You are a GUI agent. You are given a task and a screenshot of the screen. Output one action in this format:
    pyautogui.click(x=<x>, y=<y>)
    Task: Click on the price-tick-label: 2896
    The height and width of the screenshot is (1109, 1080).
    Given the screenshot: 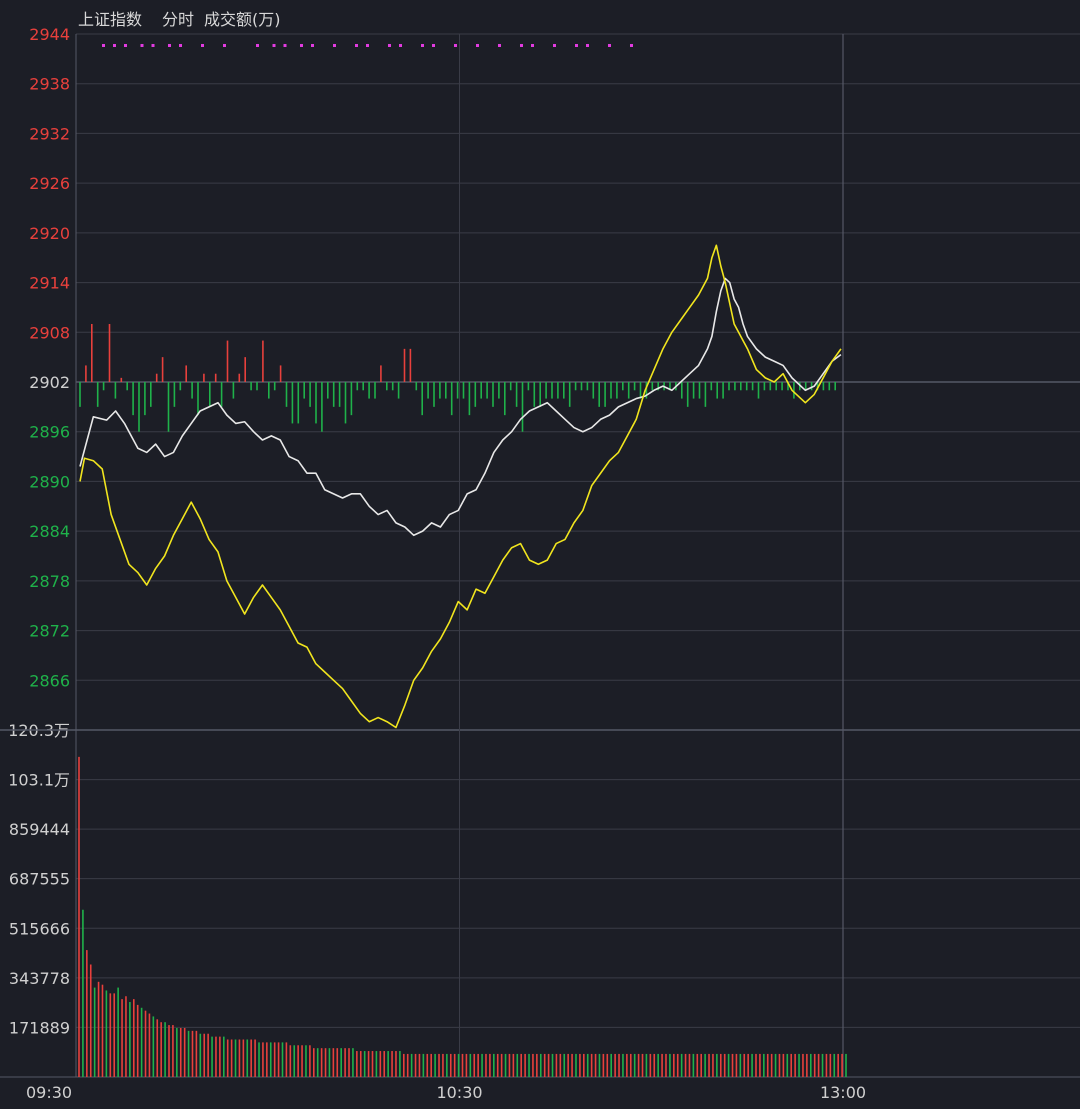 What is the action you would take?
    pyautogui.click(x=49, y=432)
    